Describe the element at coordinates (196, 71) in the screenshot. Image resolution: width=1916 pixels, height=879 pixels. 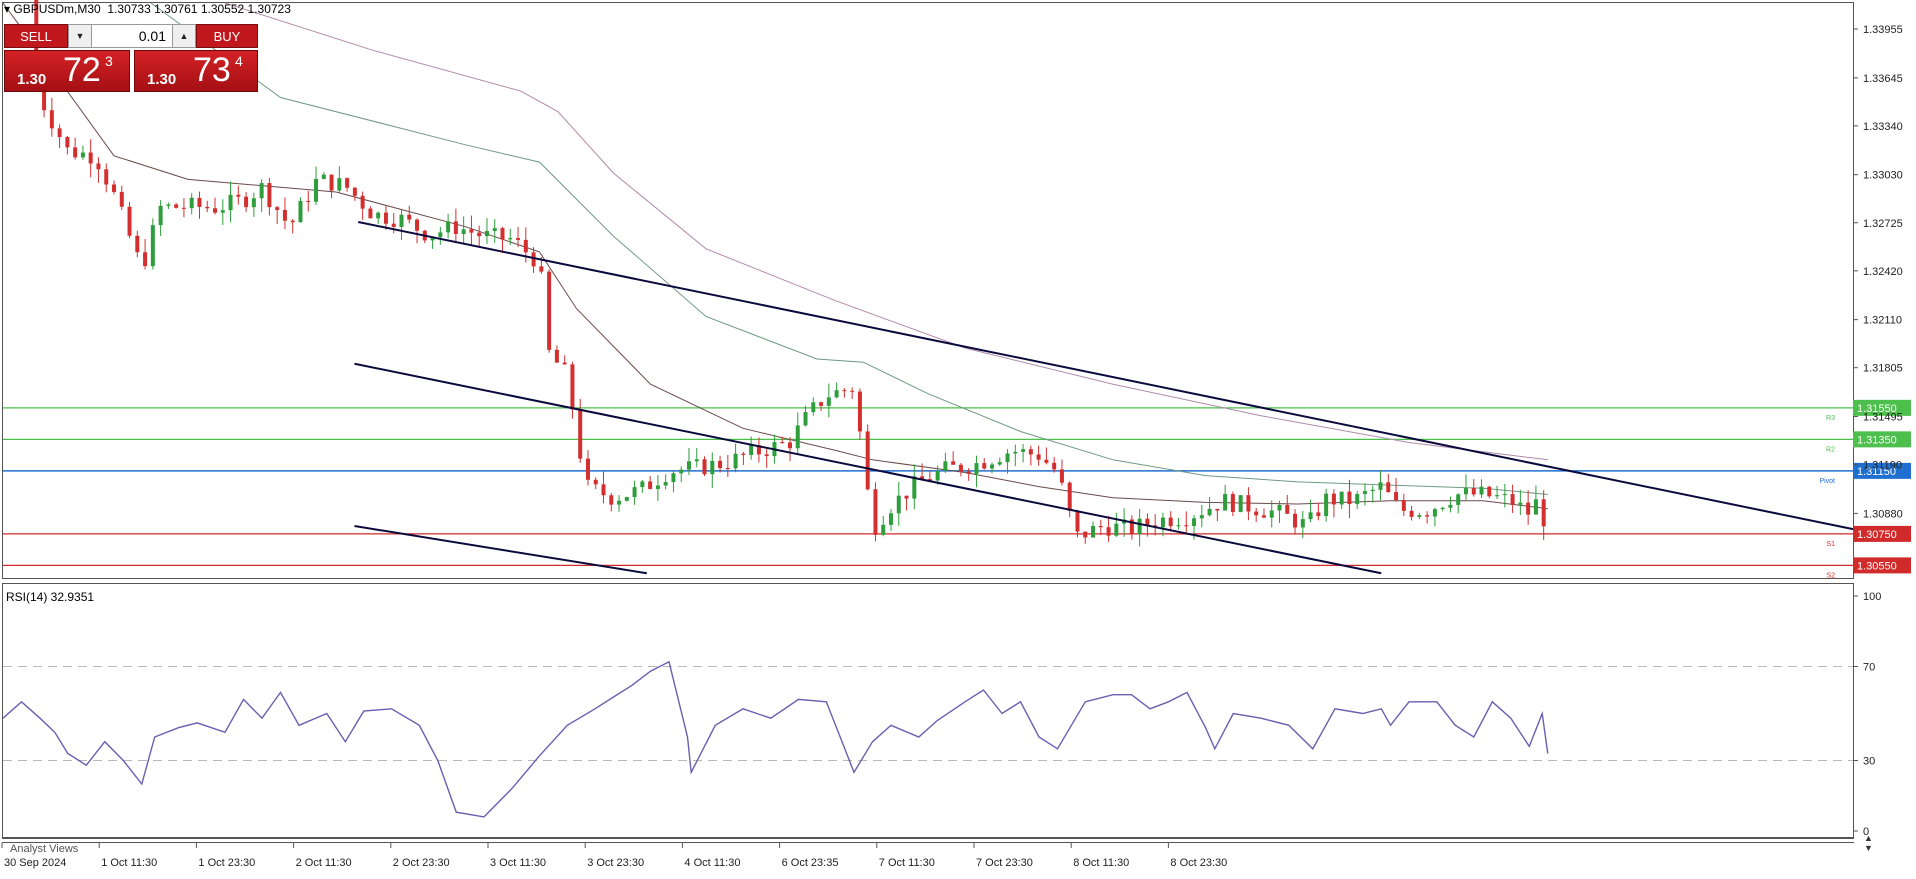
I see `buy-quote: 1.30 73 4` at that location.